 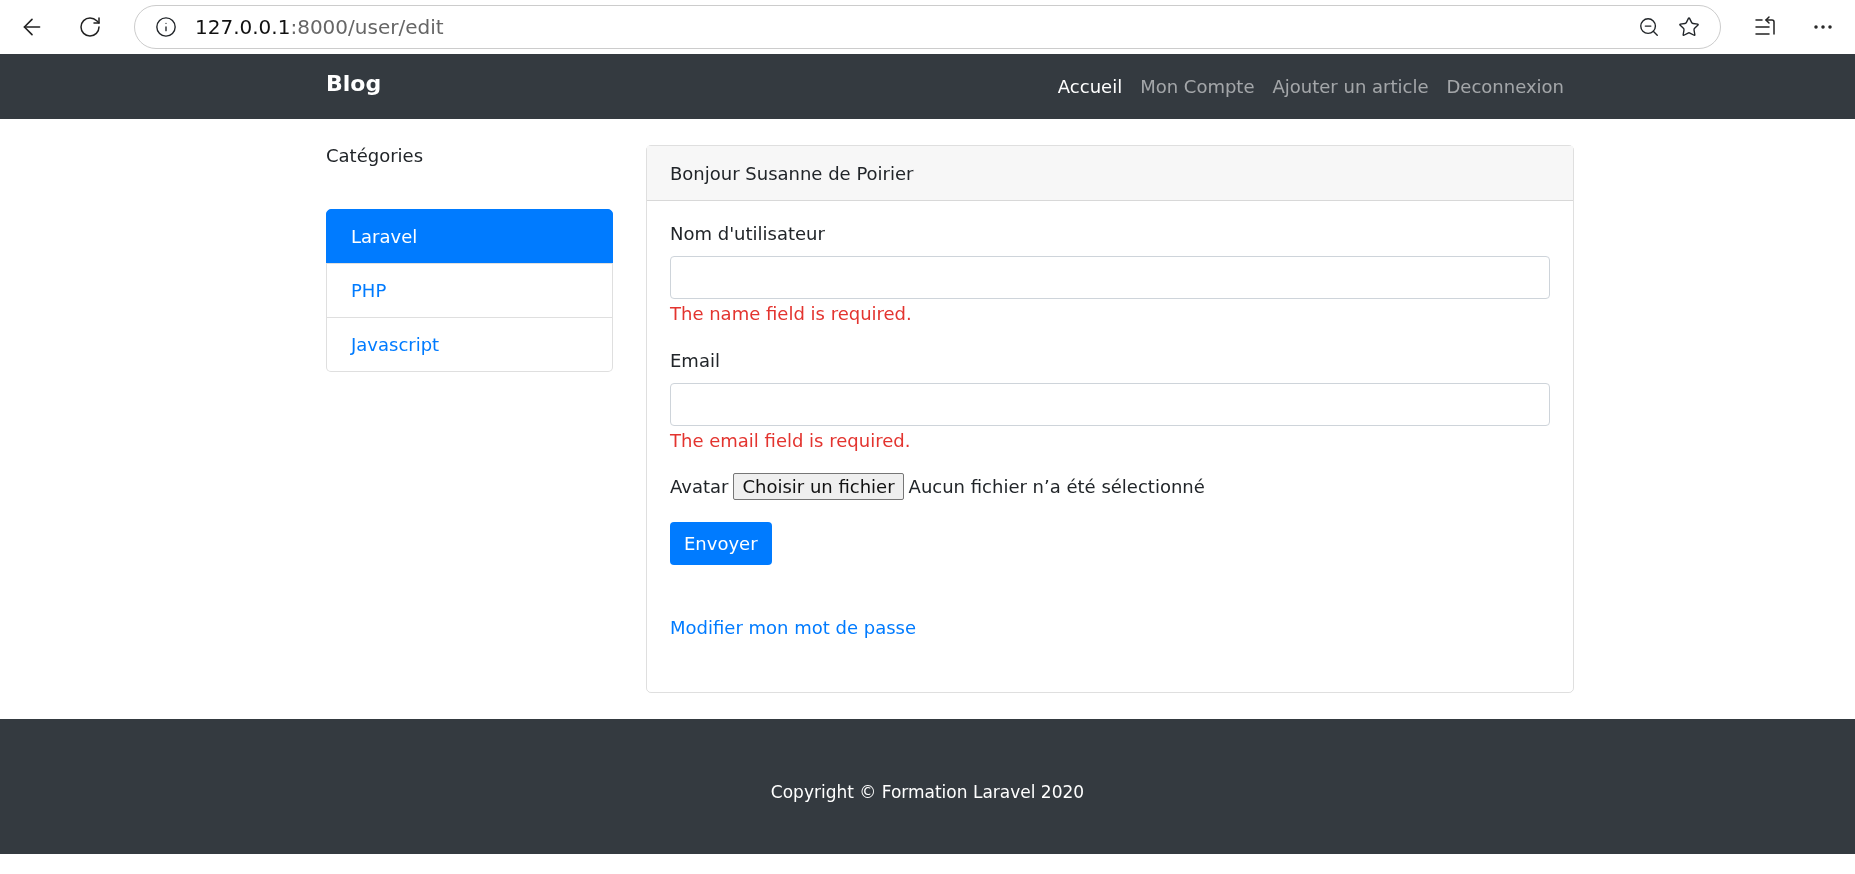 I want to click on nav-link: Deconnexion, so click(x=1505, y=86).